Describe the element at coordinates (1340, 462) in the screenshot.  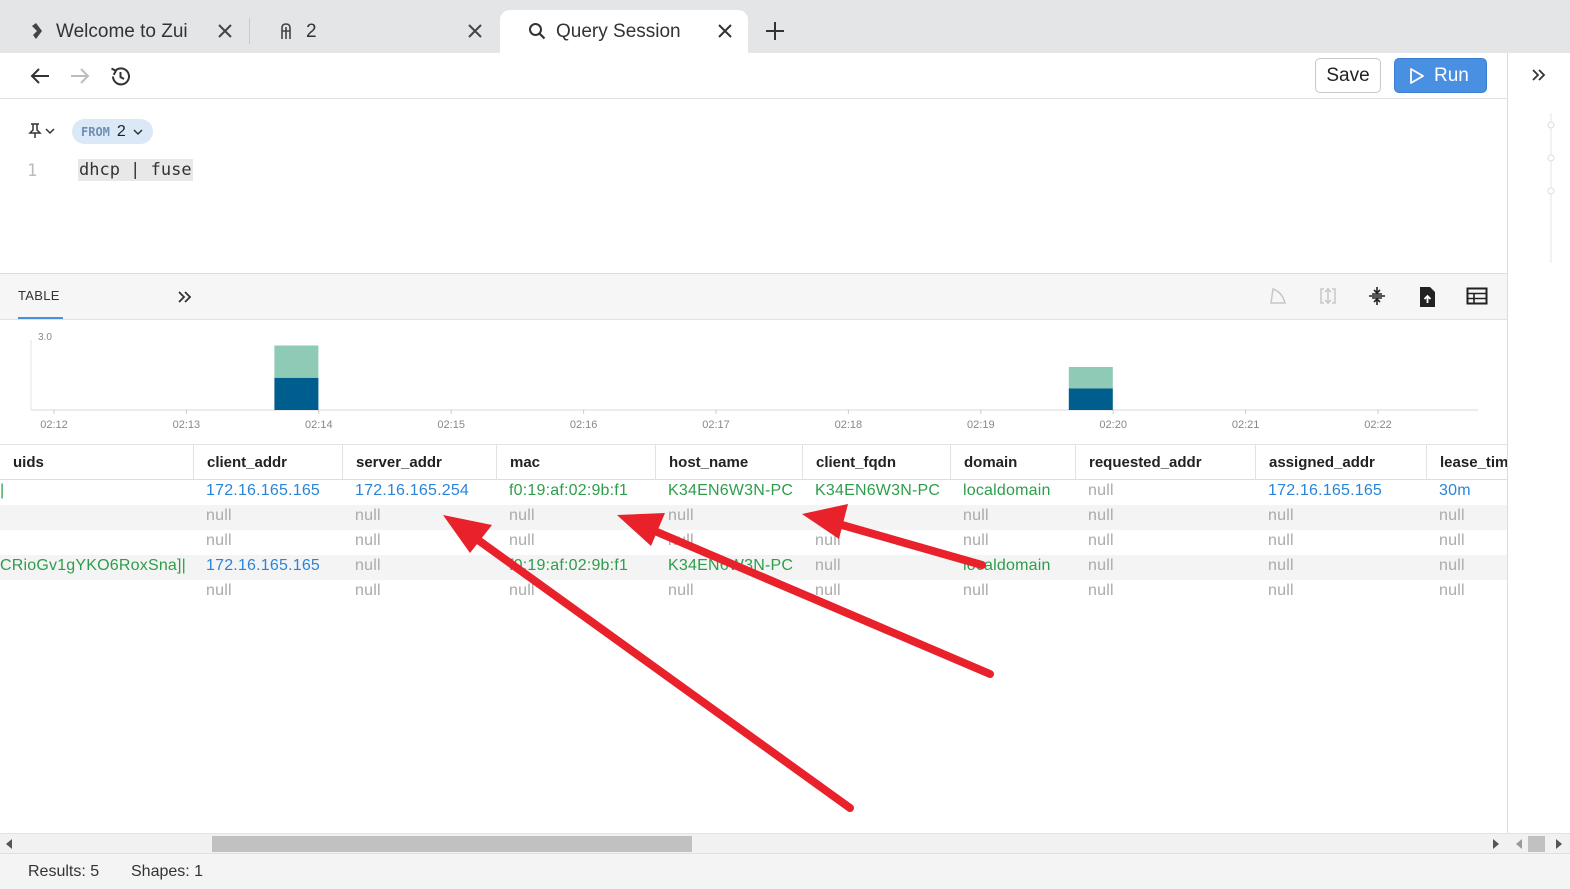
I see `column-header-assigned-addr: assigned_addr` at that location.